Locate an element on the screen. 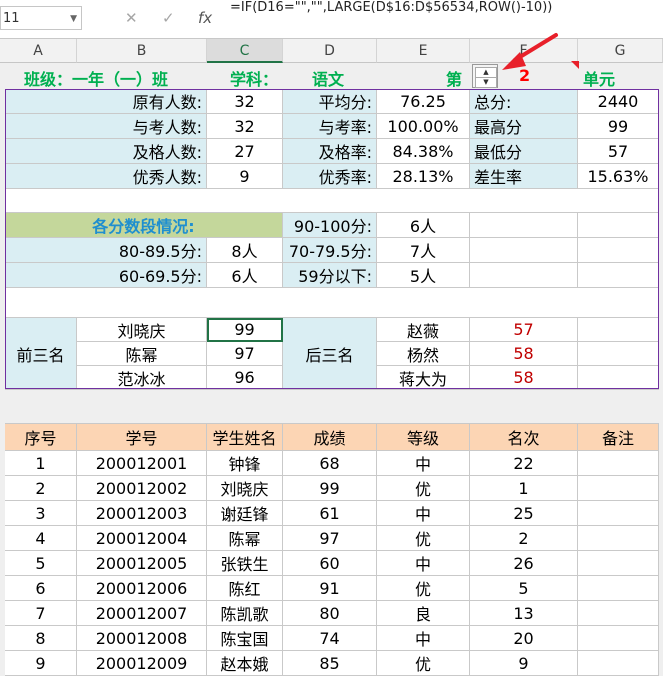  table-cell-score: 68 is located at coordinates (330, 463).